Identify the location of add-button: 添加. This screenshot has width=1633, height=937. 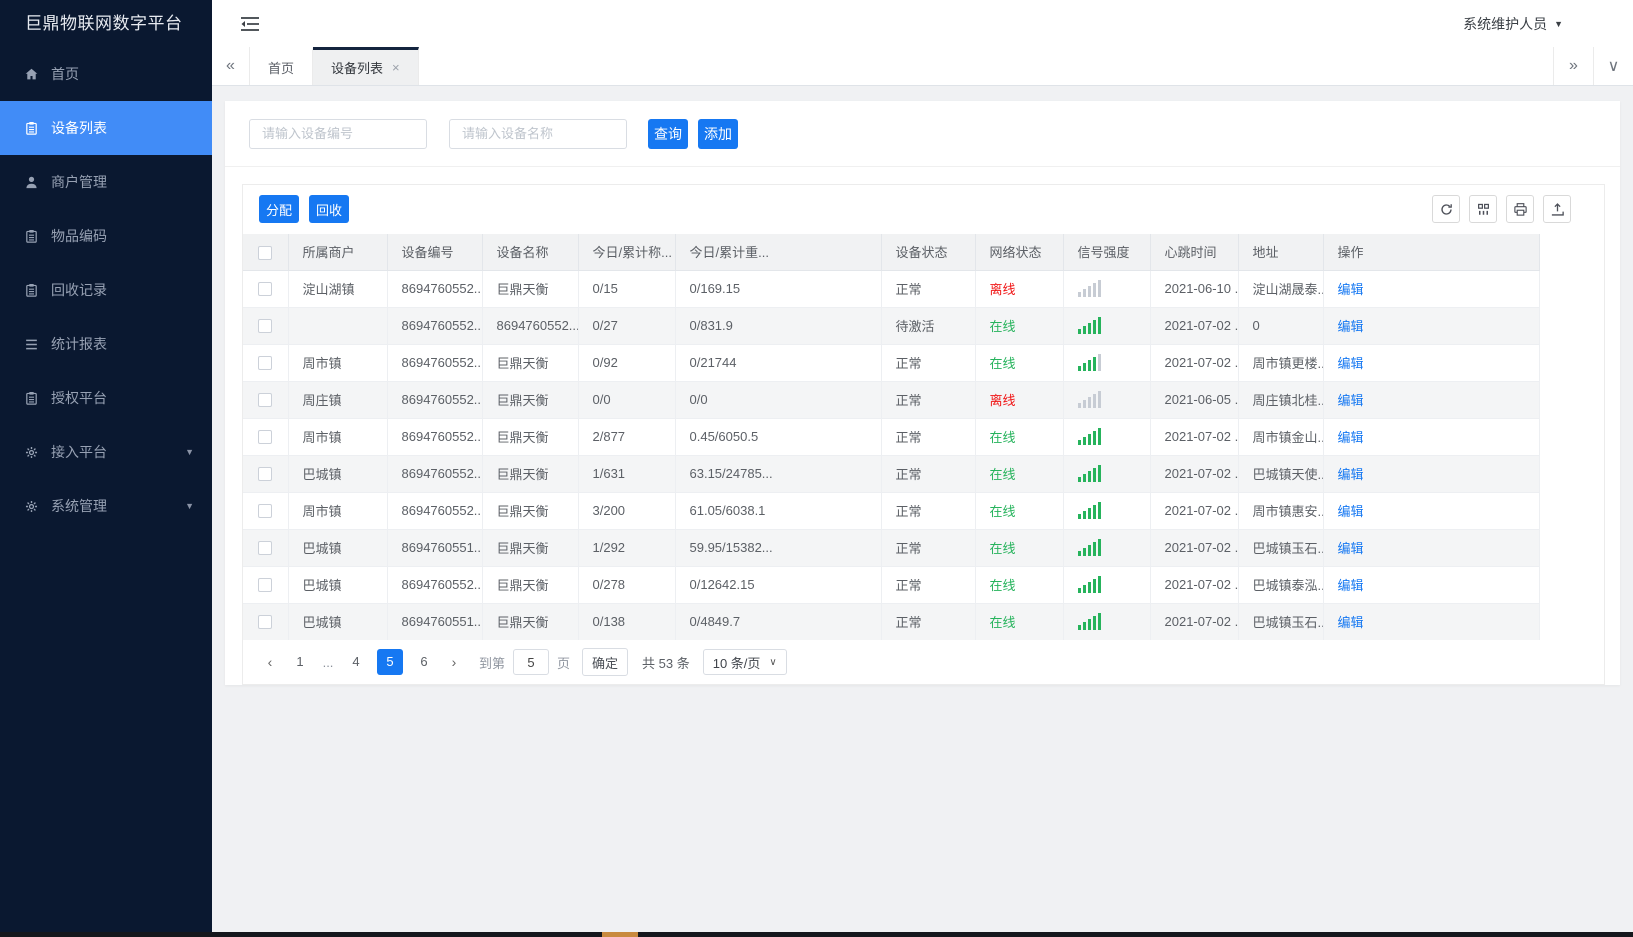
(718, 133).